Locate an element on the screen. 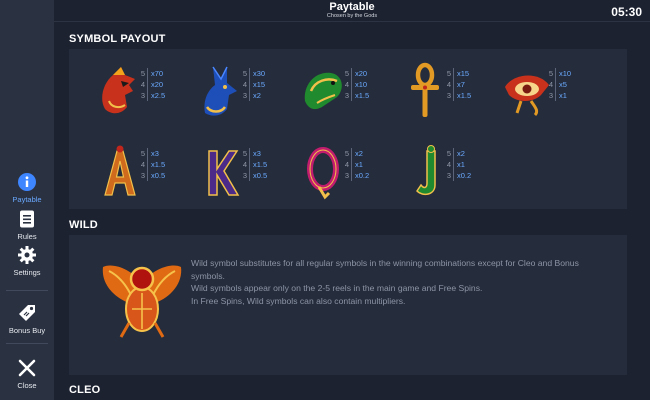  payout-list: 5 x15 4 x7 3 x1.5 is located at coordinates (459, 84).